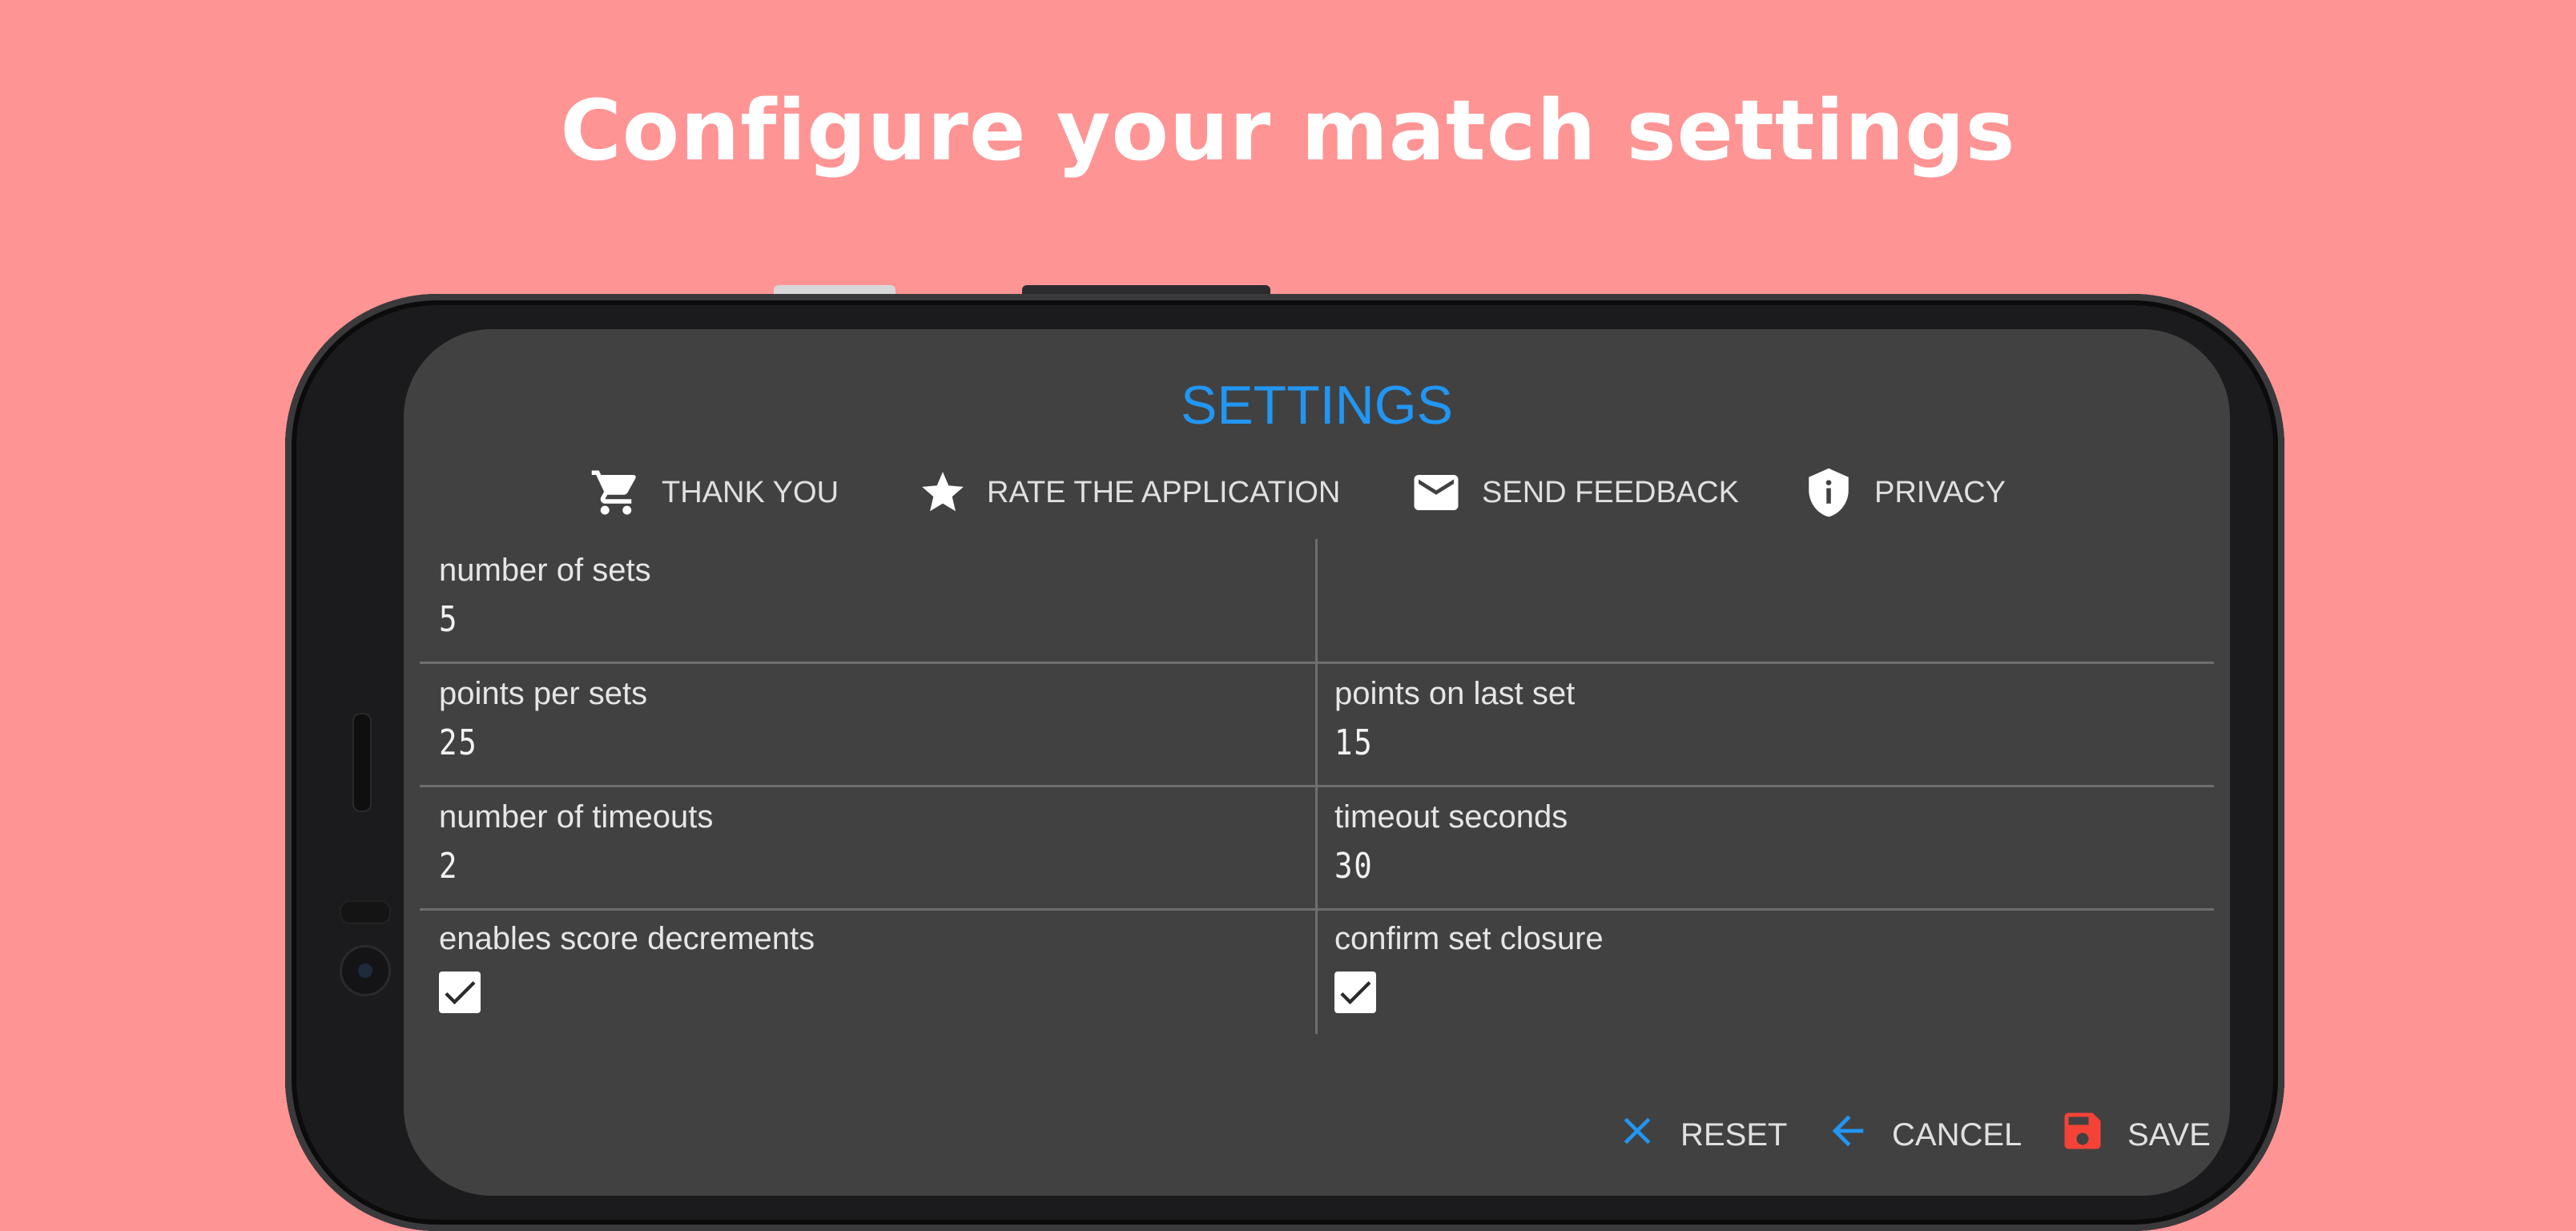 This screenshot has width=2576, height=1231. Describe the element at coordinates (365, 912) in the screenshot. I see `phone-sensor` at that location.